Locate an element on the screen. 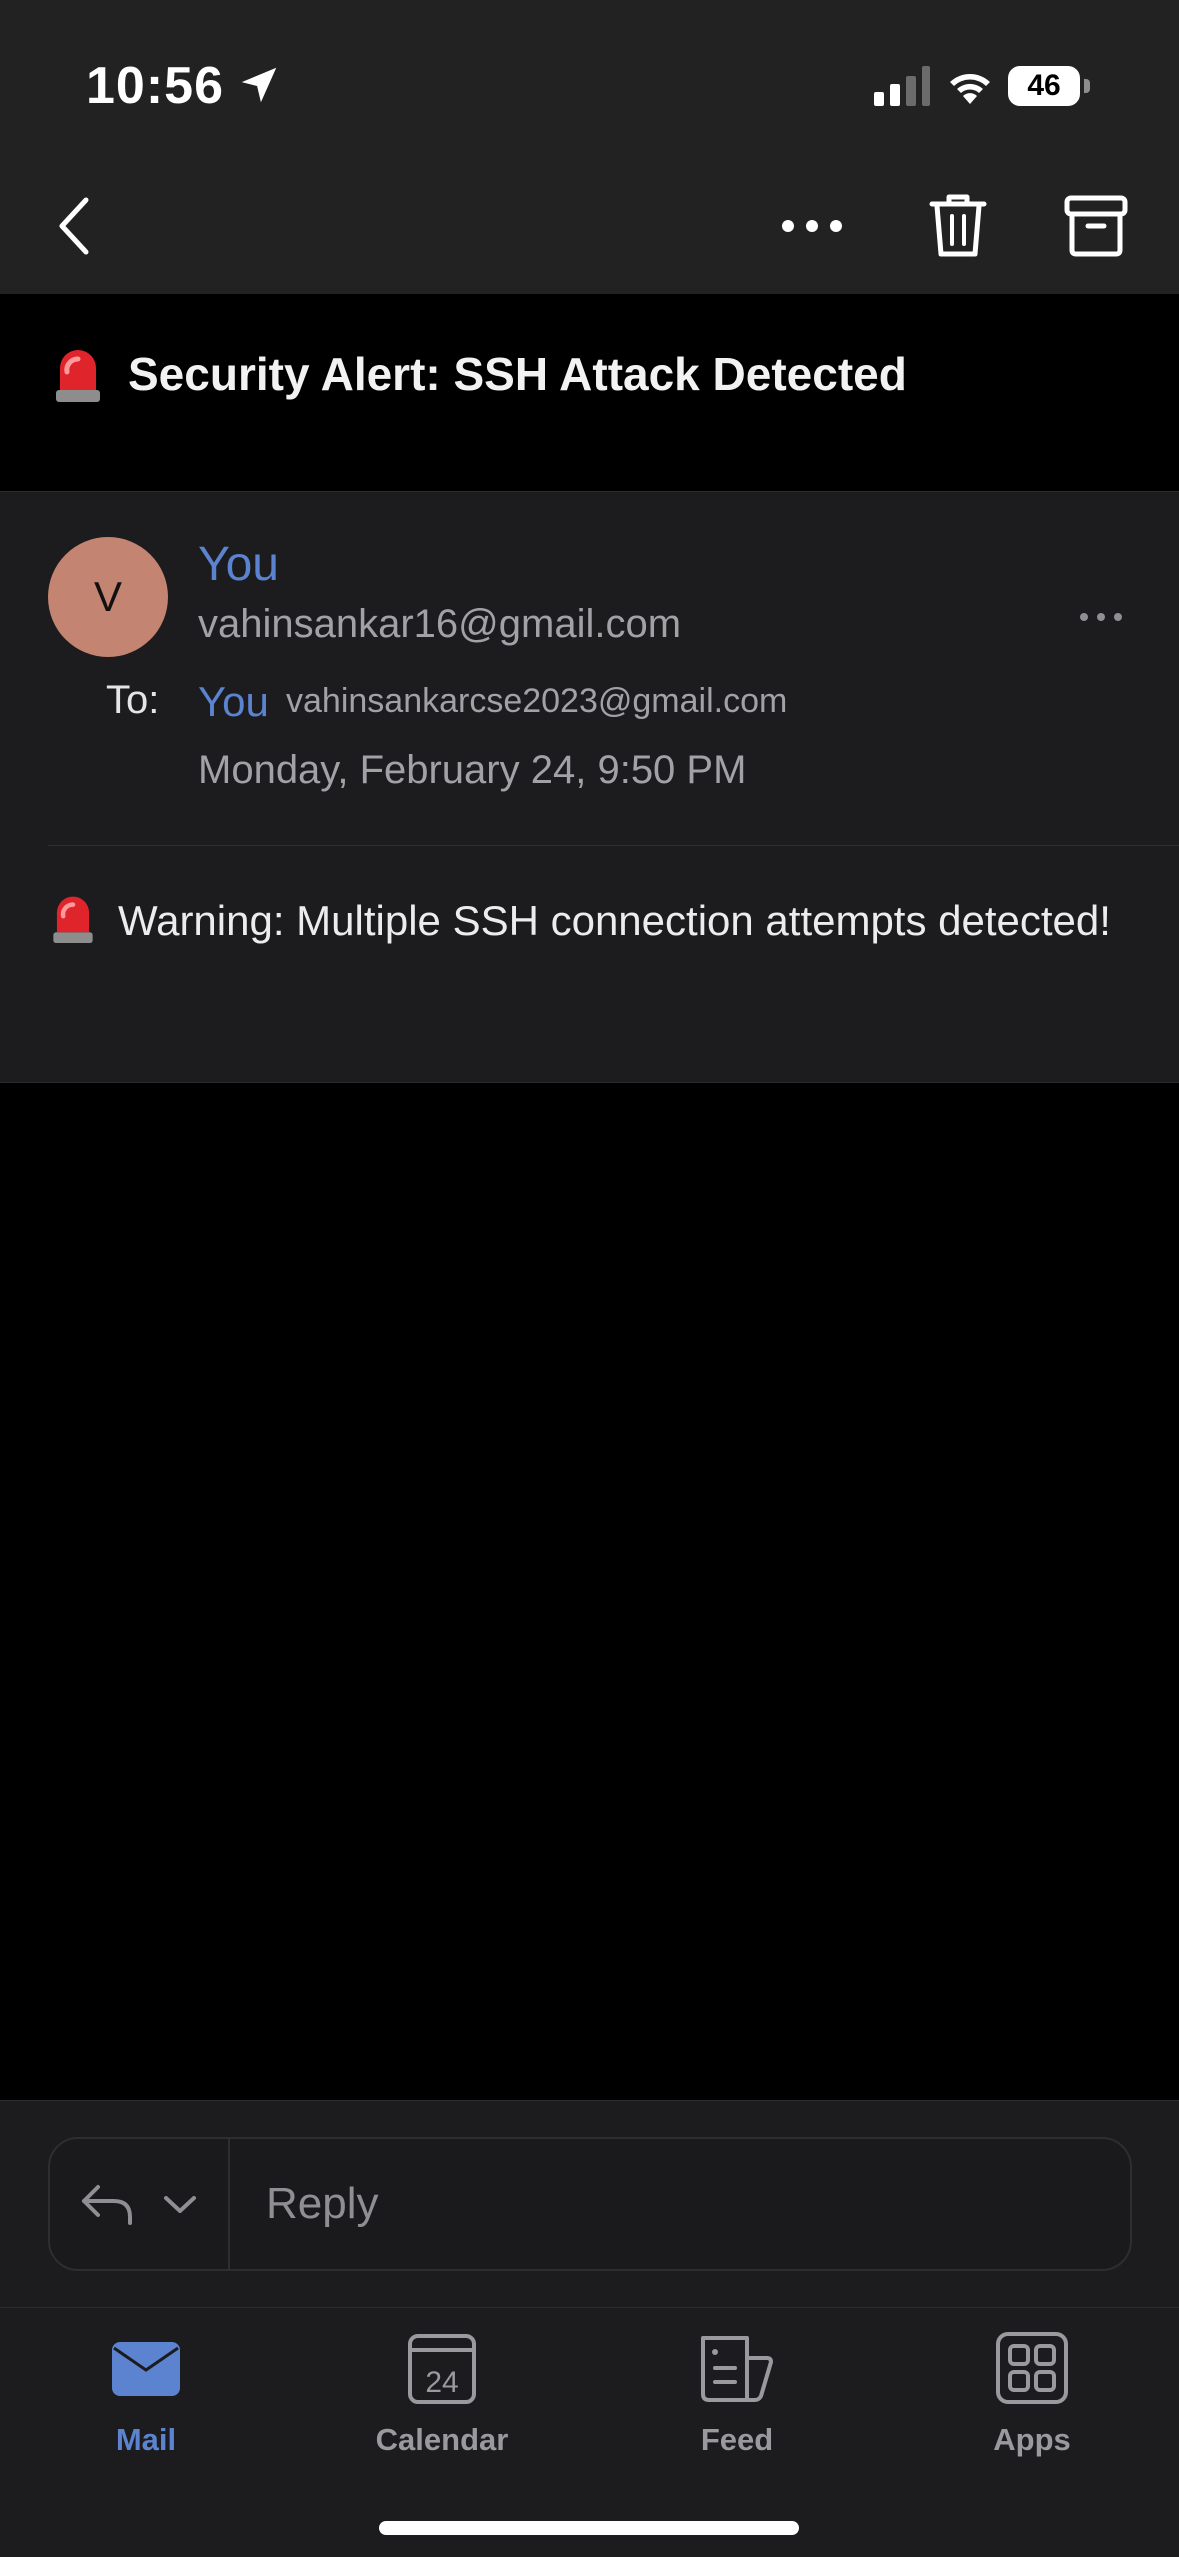 Image resolution: width=1179 pixels, height=2557 pixels. tab-feed-label: Feed is located at coordinates (737, 2439).